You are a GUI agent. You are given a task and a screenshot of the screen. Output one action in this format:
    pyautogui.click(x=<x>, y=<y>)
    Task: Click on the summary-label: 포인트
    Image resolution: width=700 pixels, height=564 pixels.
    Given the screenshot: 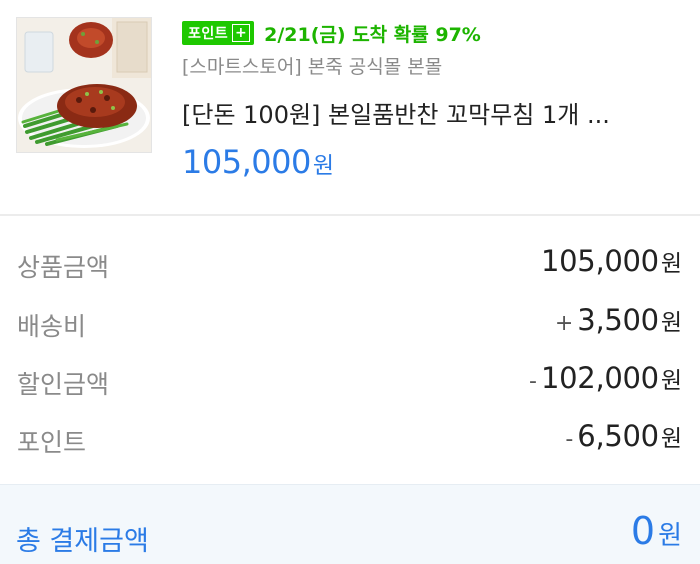 What is the action you would take?
    pyautogui.click(x=52, y=442)
    